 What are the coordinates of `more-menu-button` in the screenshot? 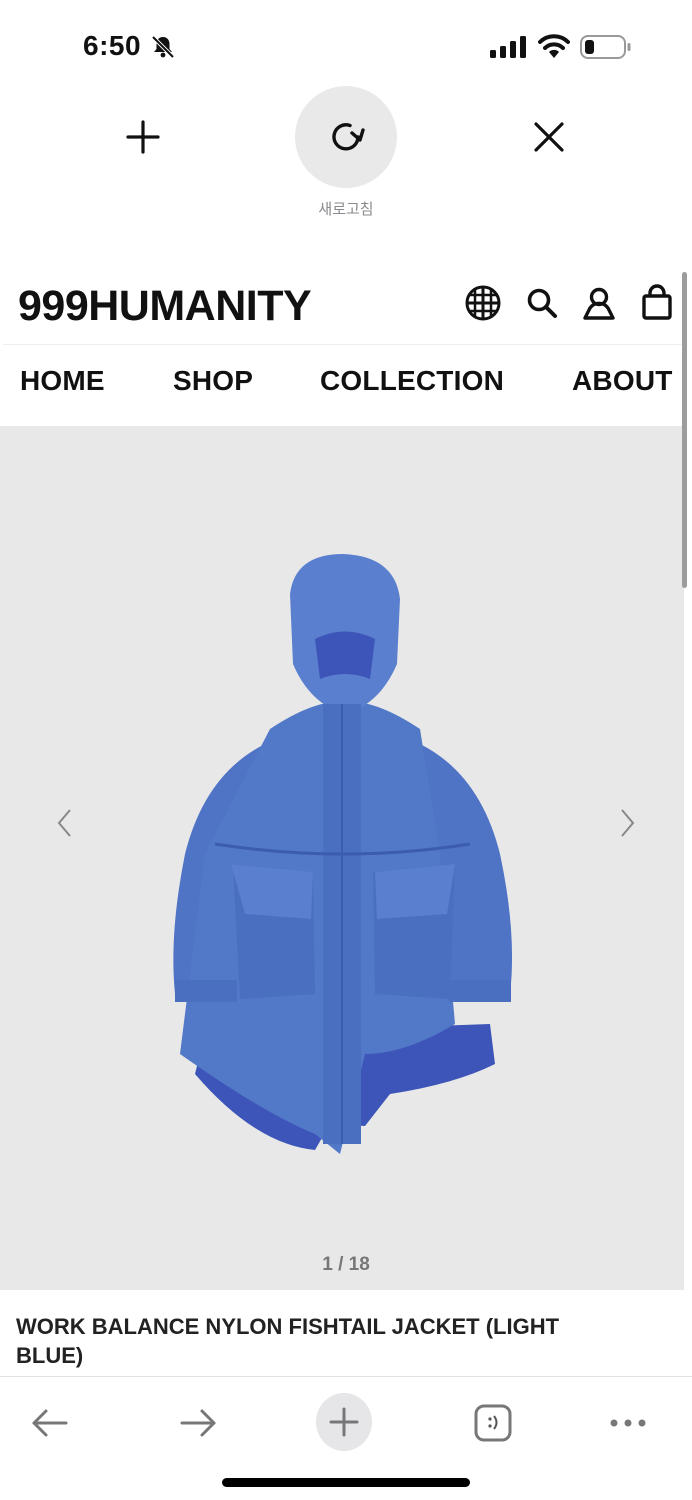 It's located at (628, 1423).